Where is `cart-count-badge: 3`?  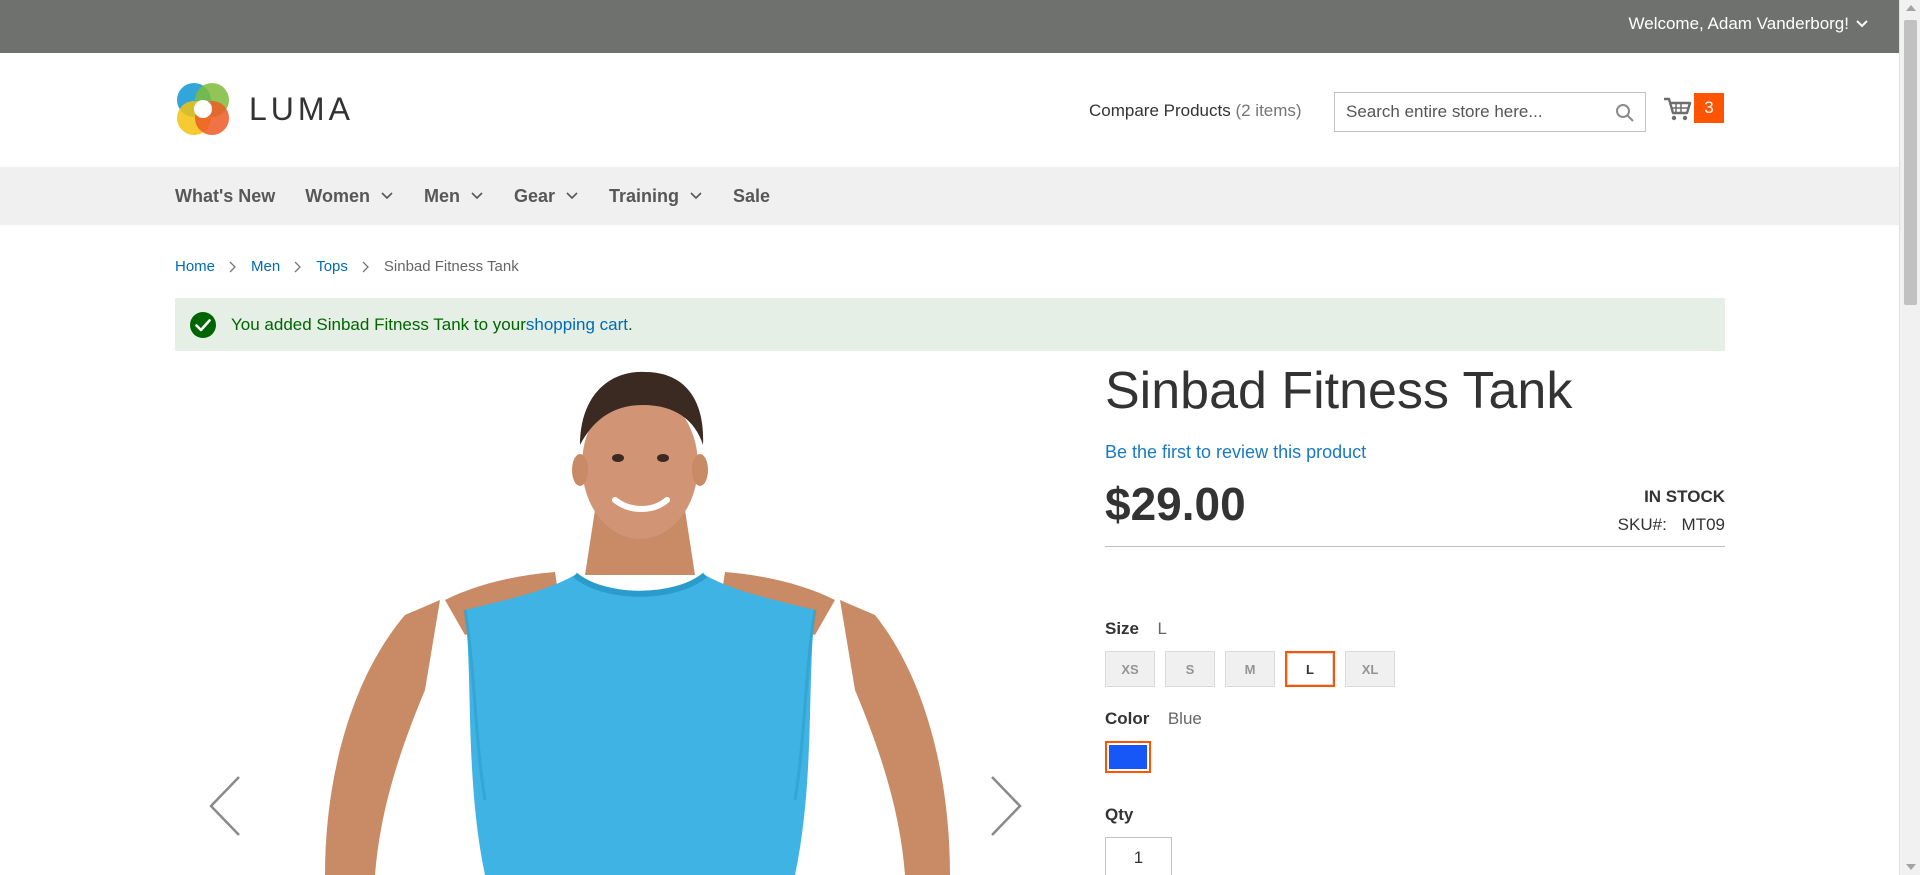 cart-count-badge: 3 is located at coordinates (1709, 108).